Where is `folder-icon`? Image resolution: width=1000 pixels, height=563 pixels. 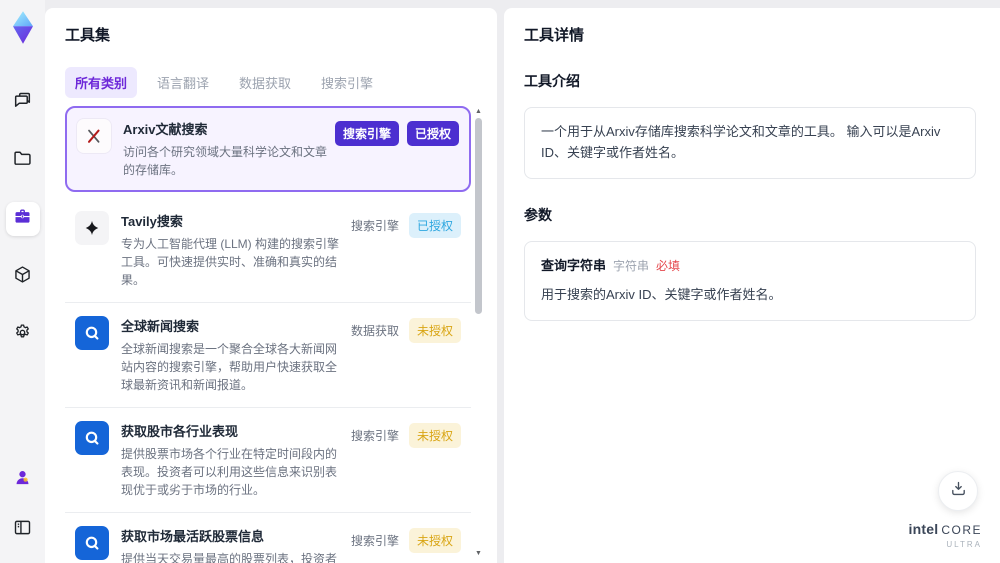
folder-icon is located at coordinates (22, 161).